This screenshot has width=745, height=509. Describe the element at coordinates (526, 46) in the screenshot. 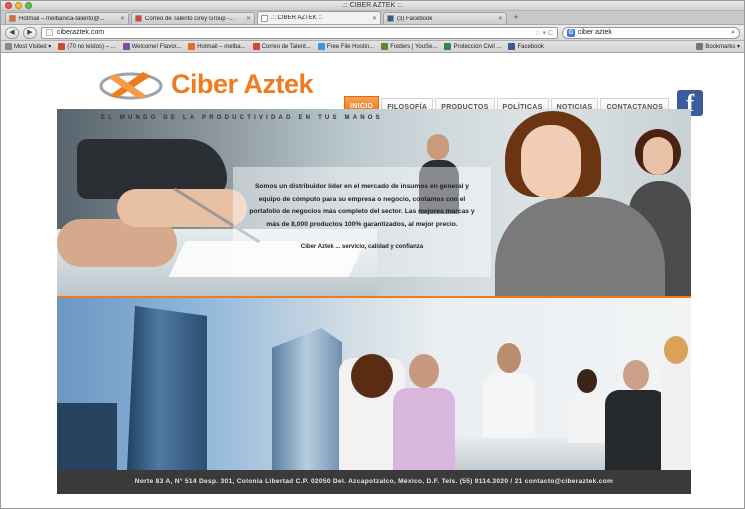

I see `bookmark-facebook: Facebook` at that location.